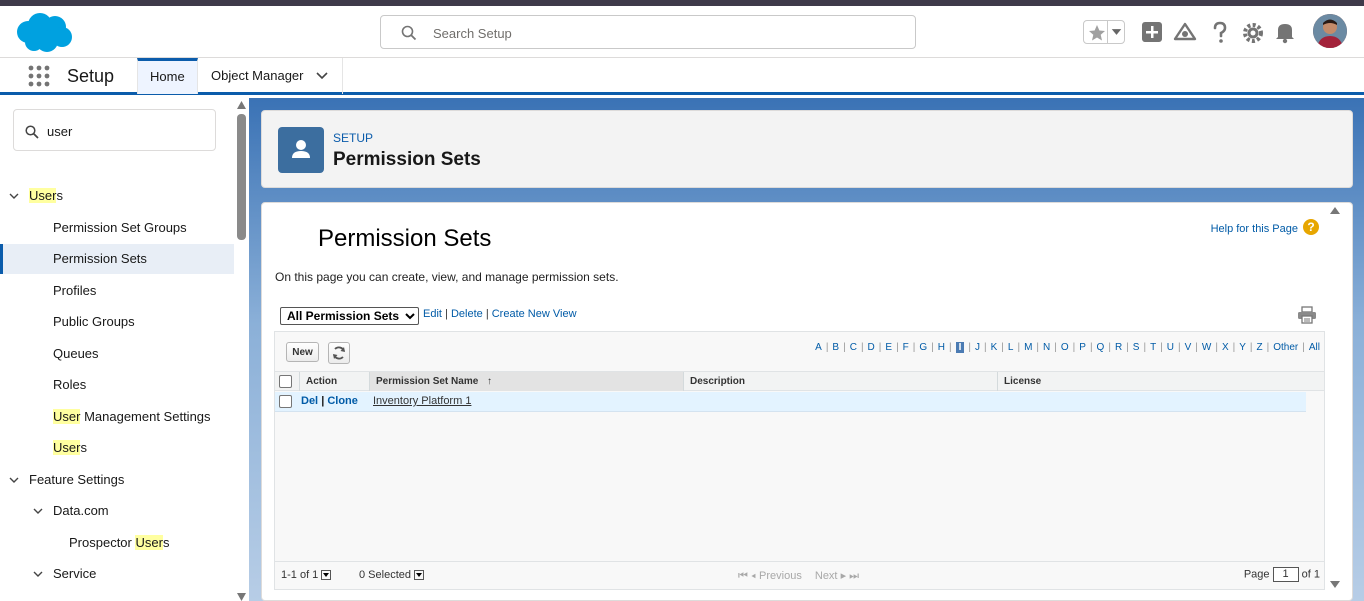 This screenshot has width=1364, height=601. Describe the element at coordinates (1028, 347) in the screenshot. I see `alphabet-letter-m: M` at that location.